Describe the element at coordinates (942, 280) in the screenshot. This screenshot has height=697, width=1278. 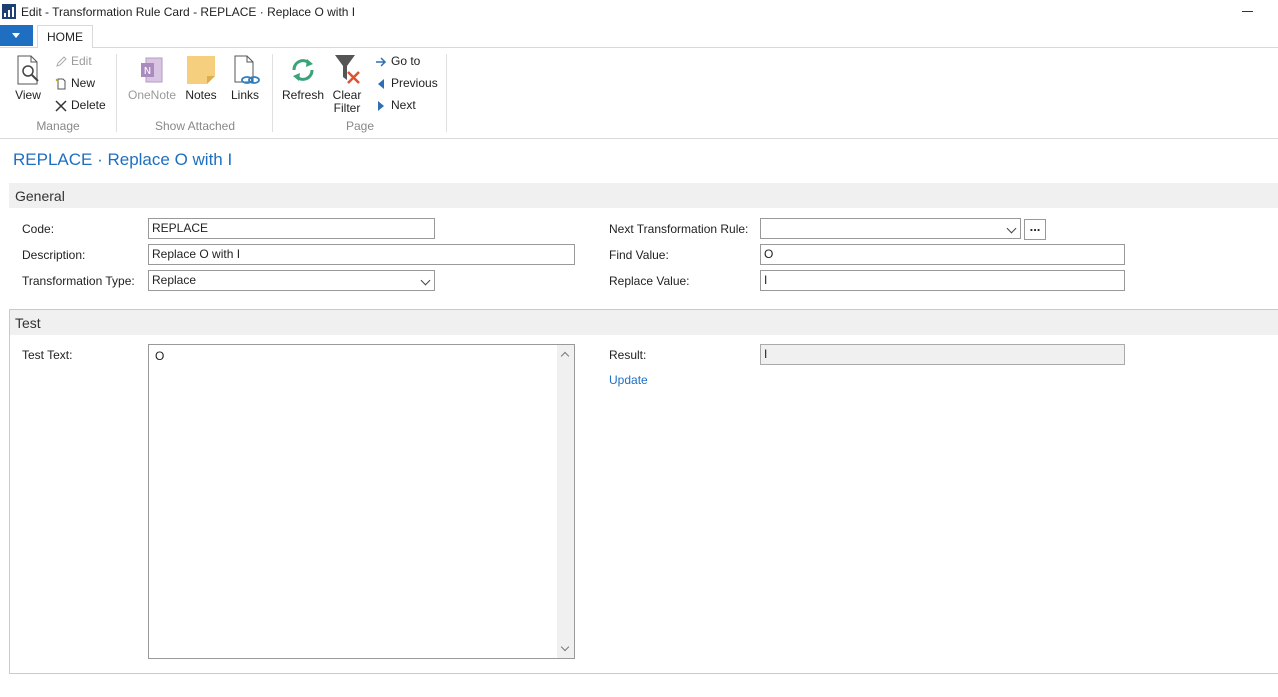
I see `replace-value-field: I` at that location.